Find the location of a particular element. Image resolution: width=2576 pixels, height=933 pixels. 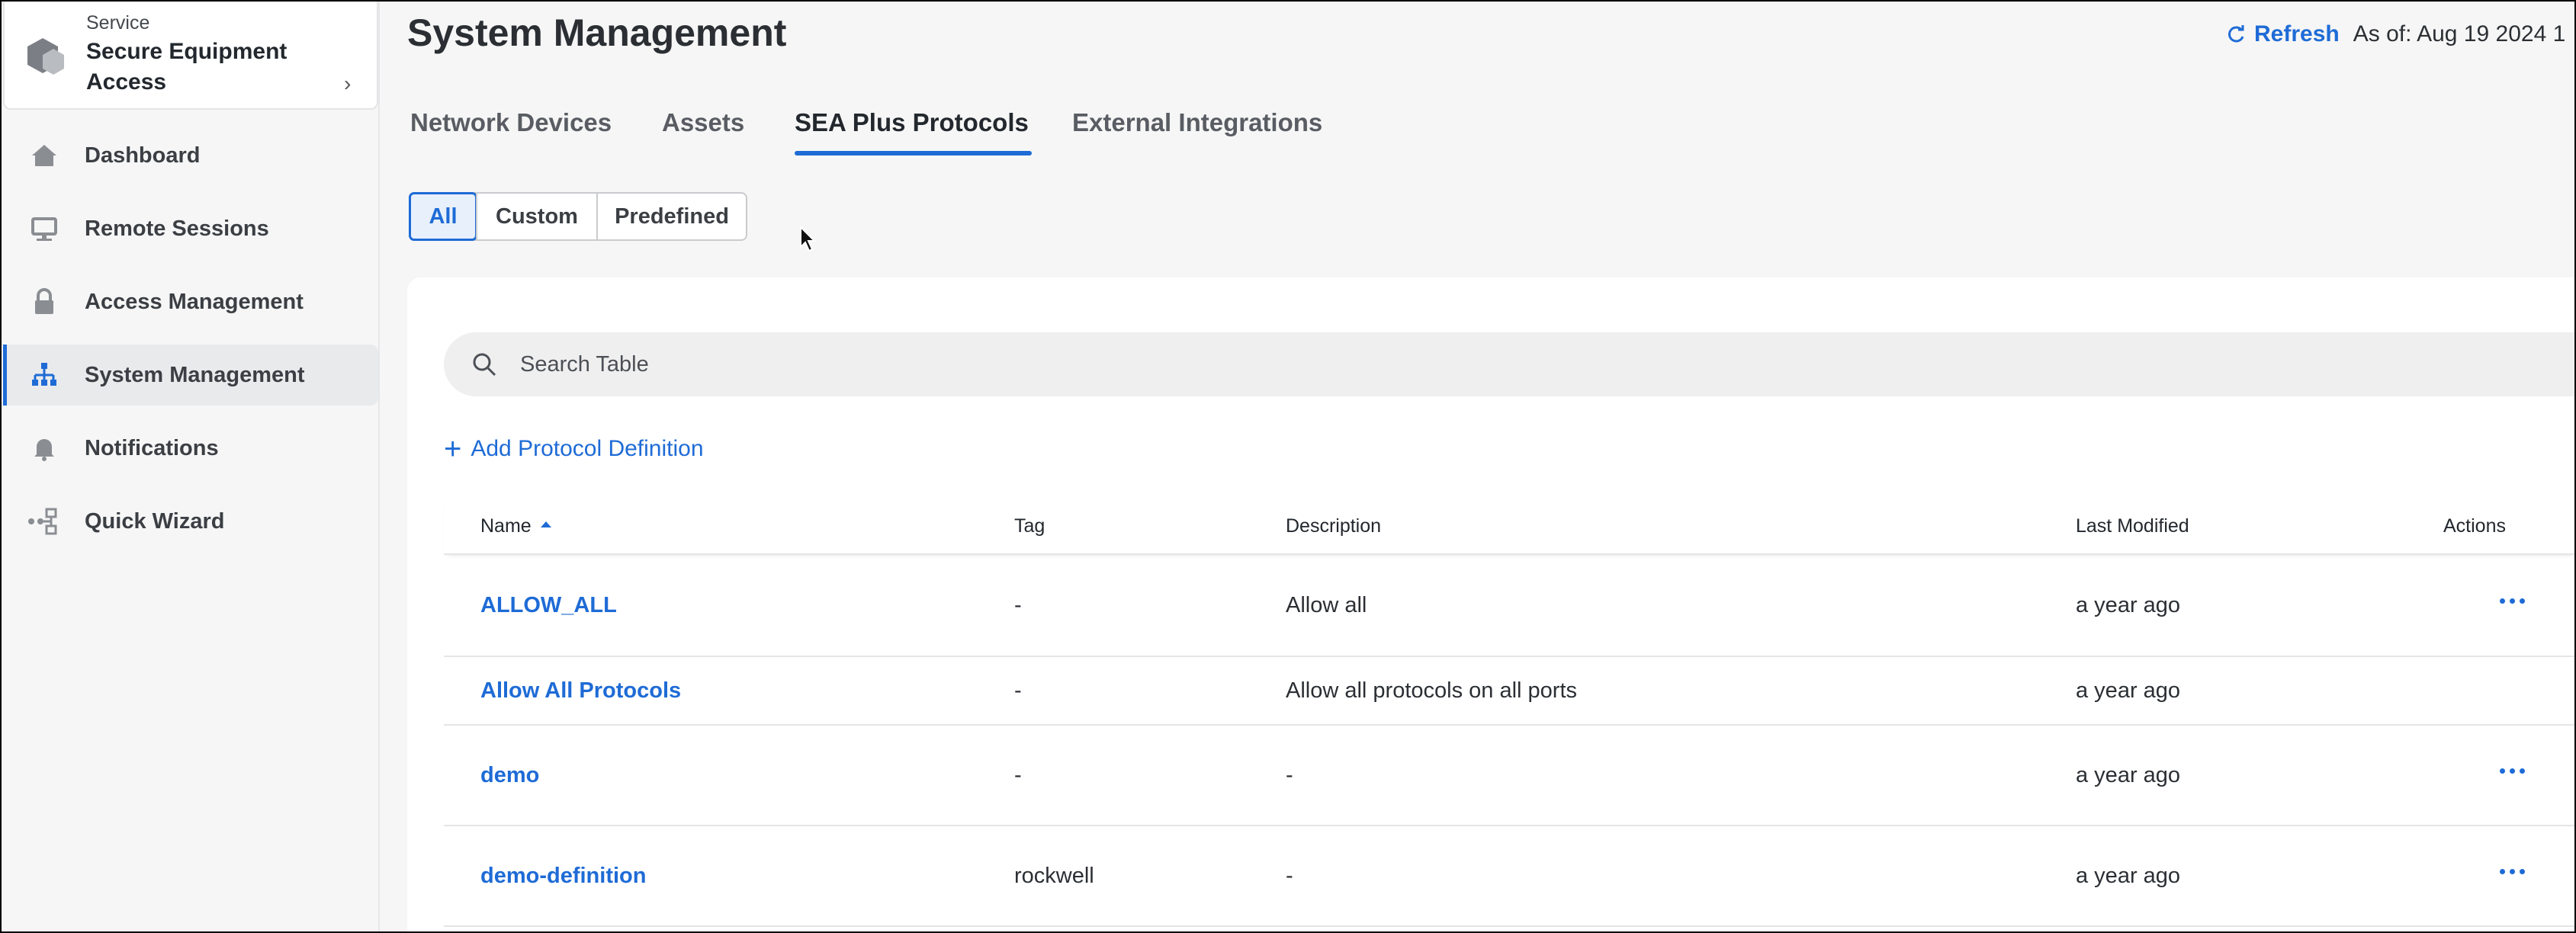

sidebar-item-system-management: System Management is located at coordinates (190, 375).